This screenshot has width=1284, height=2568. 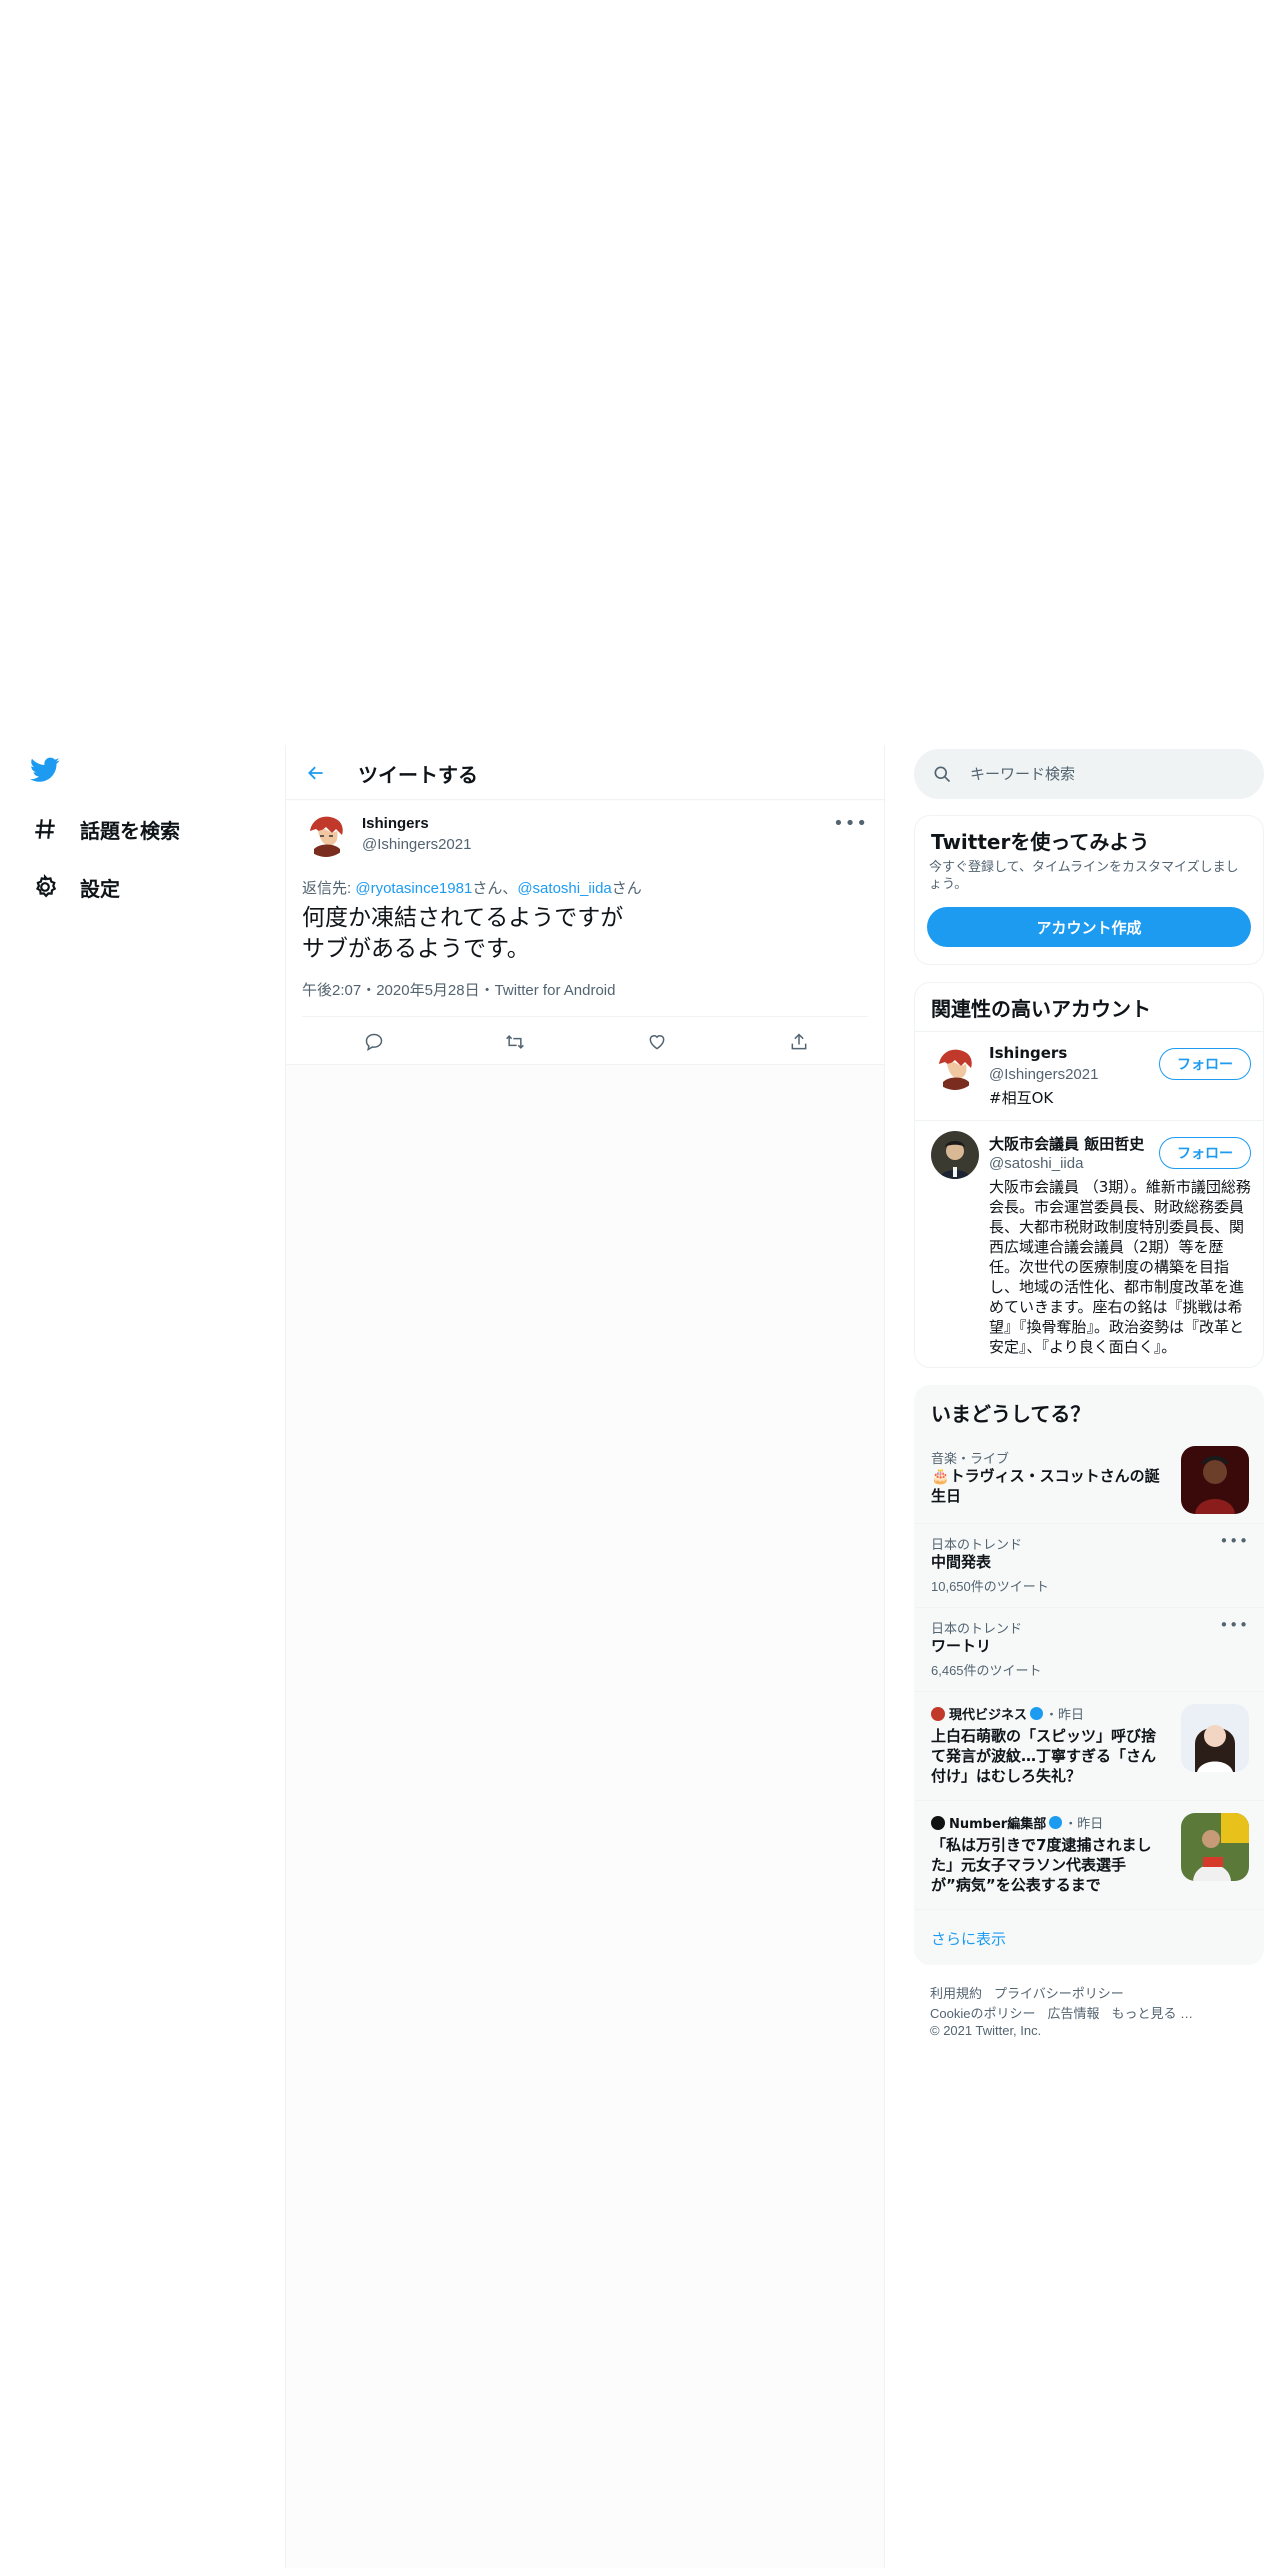 What do you see at coordinates (1041, 1009) in the screenshot?
I see `relevant-accounts-title: 関連性の高いアカウント` at bounding box center [1041, 1009].